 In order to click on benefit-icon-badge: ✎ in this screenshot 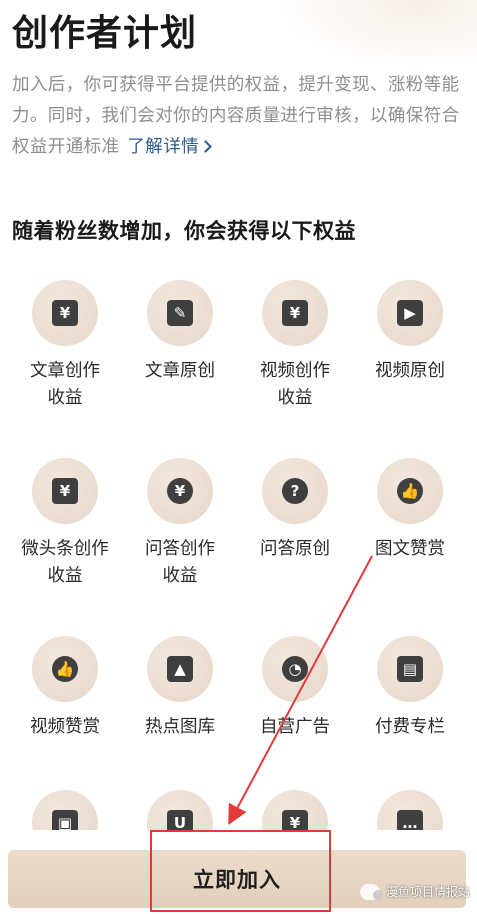, I will do `click(180, 313)`.